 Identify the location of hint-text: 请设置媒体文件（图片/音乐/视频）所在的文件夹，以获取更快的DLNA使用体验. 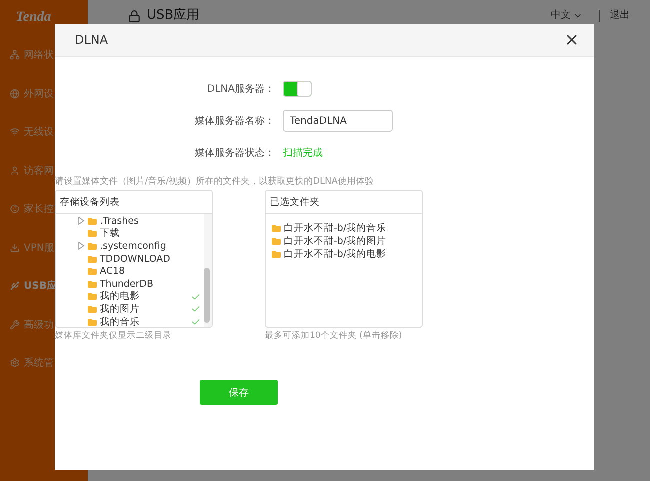
(214, 182).